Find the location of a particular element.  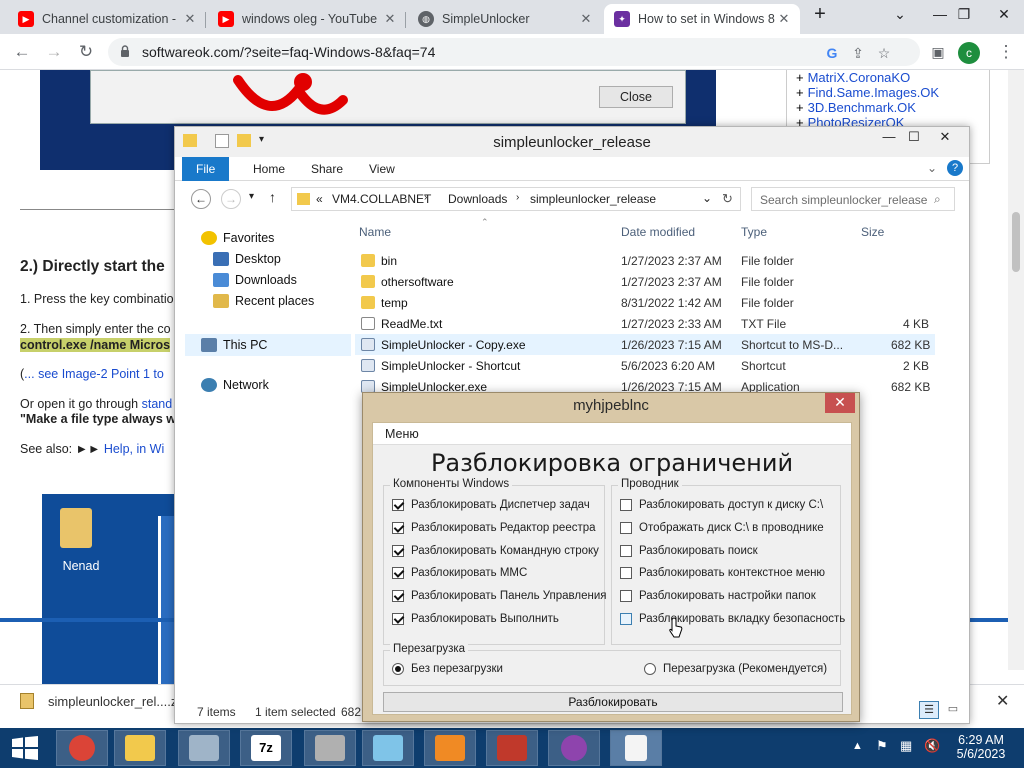

refresh-icon: ↻ is located at coordinates (727, 199).